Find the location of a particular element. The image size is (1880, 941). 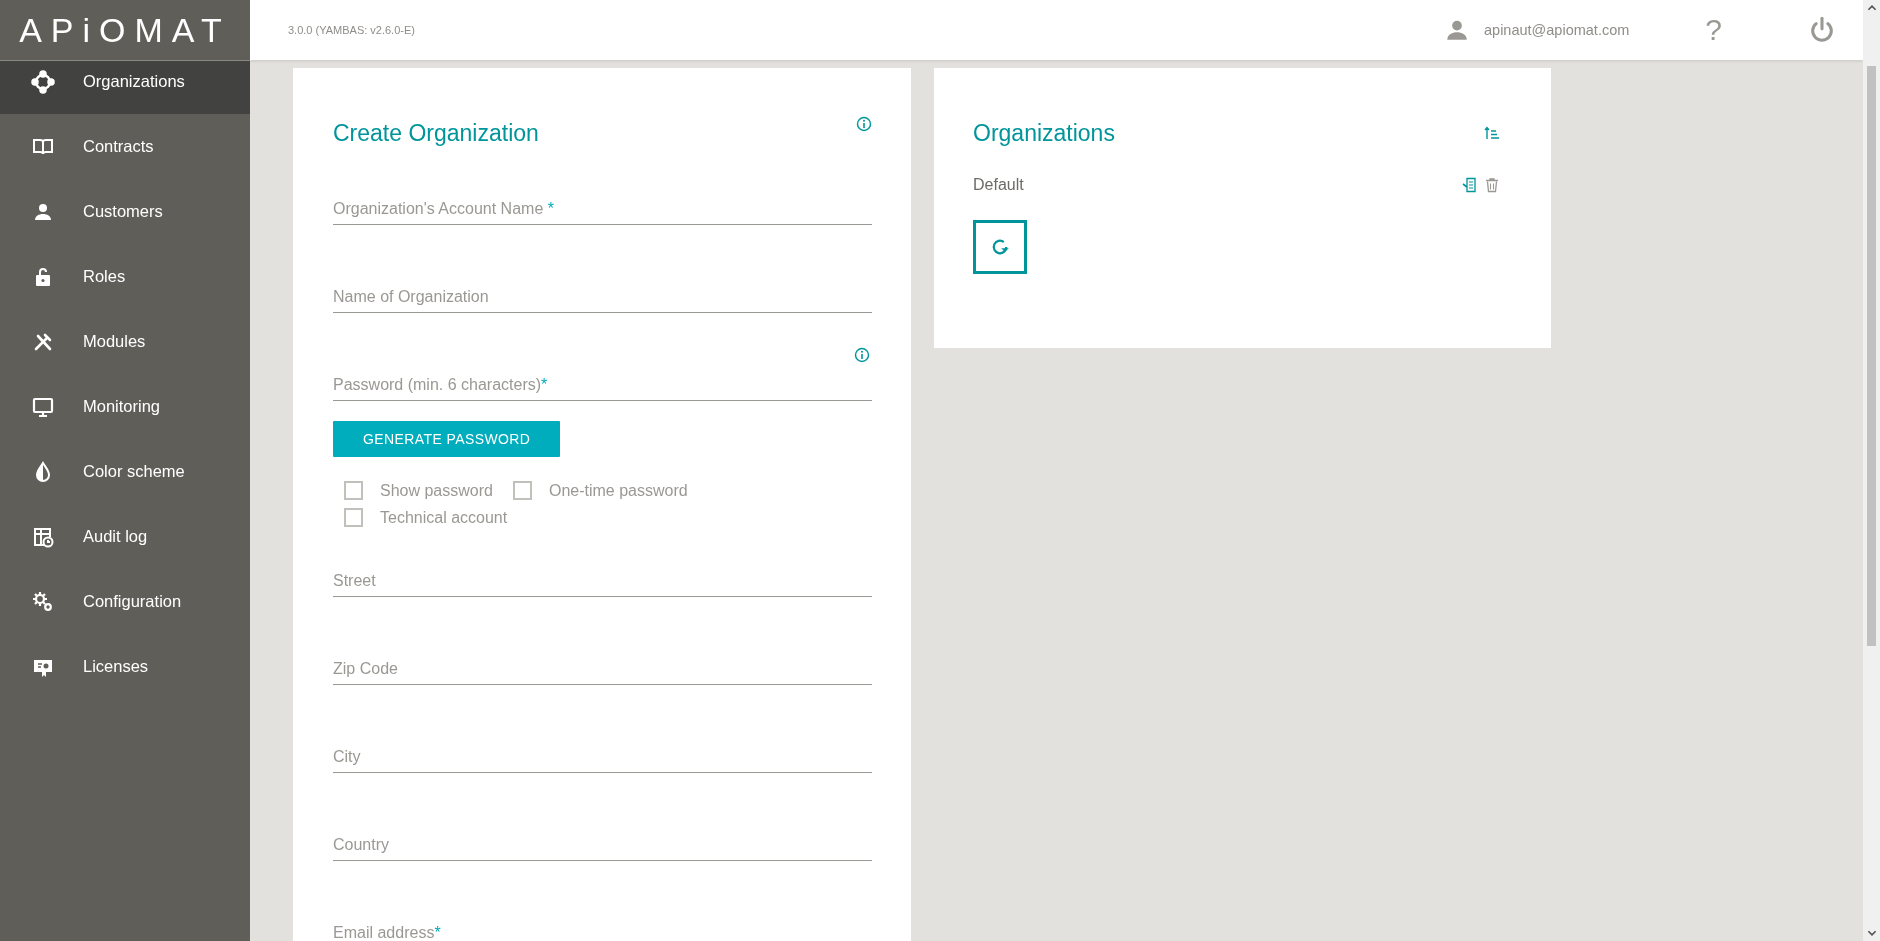

organization-name: Default is located at coordinates (998, 185).